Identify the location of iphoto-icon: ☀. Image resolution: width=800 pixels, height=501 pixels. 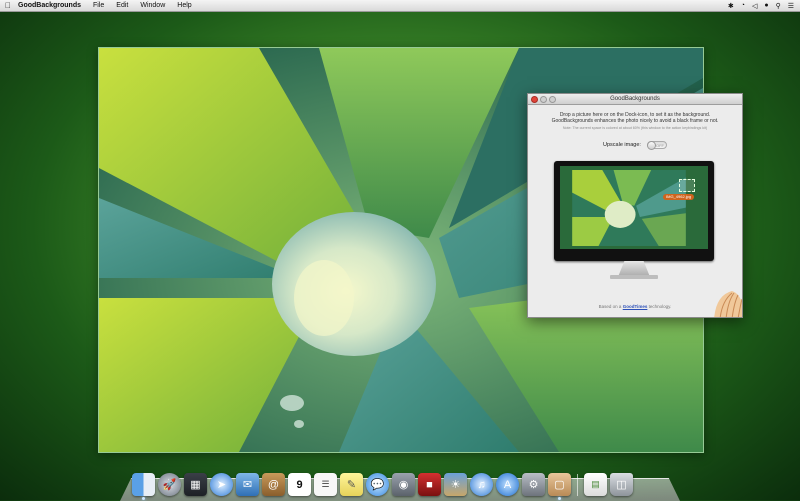
(455, 484).